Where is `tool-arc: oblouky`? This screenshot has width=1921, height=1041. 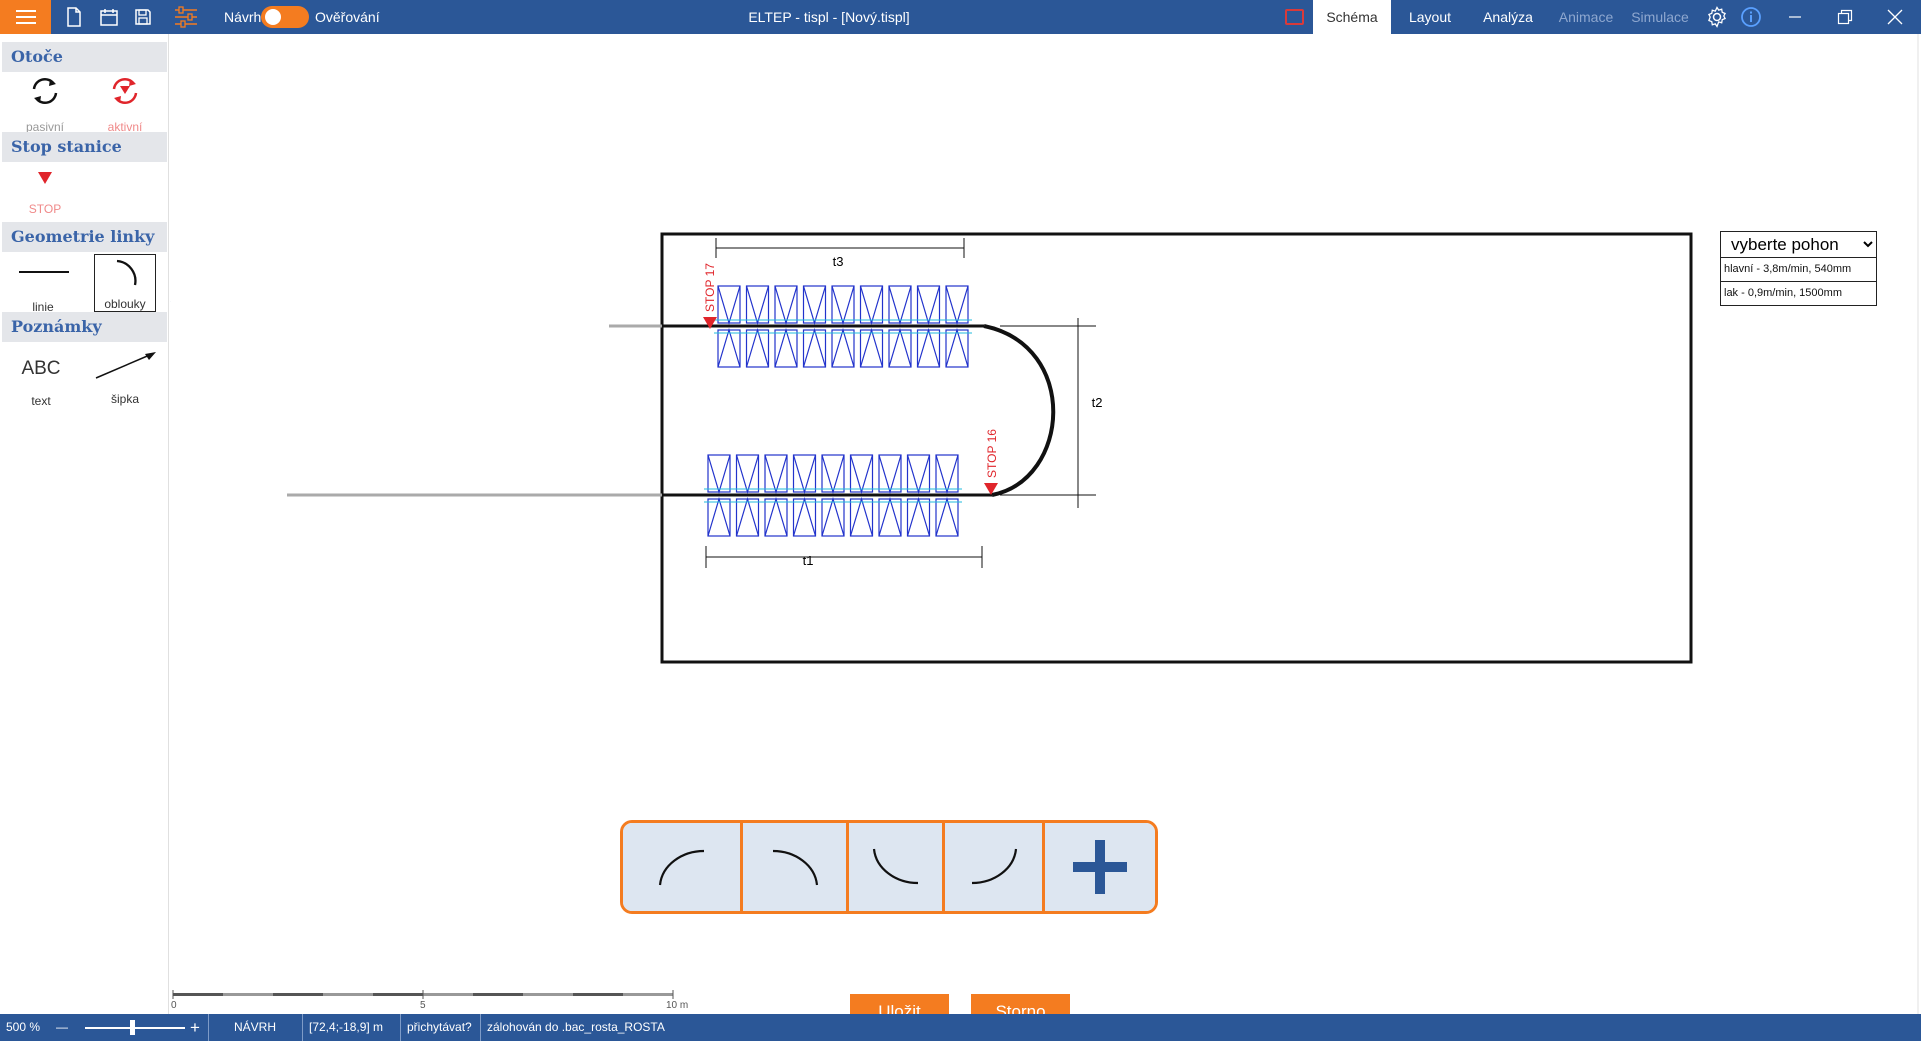
tool-arc: oblouky is located at coordinates (125, 283).